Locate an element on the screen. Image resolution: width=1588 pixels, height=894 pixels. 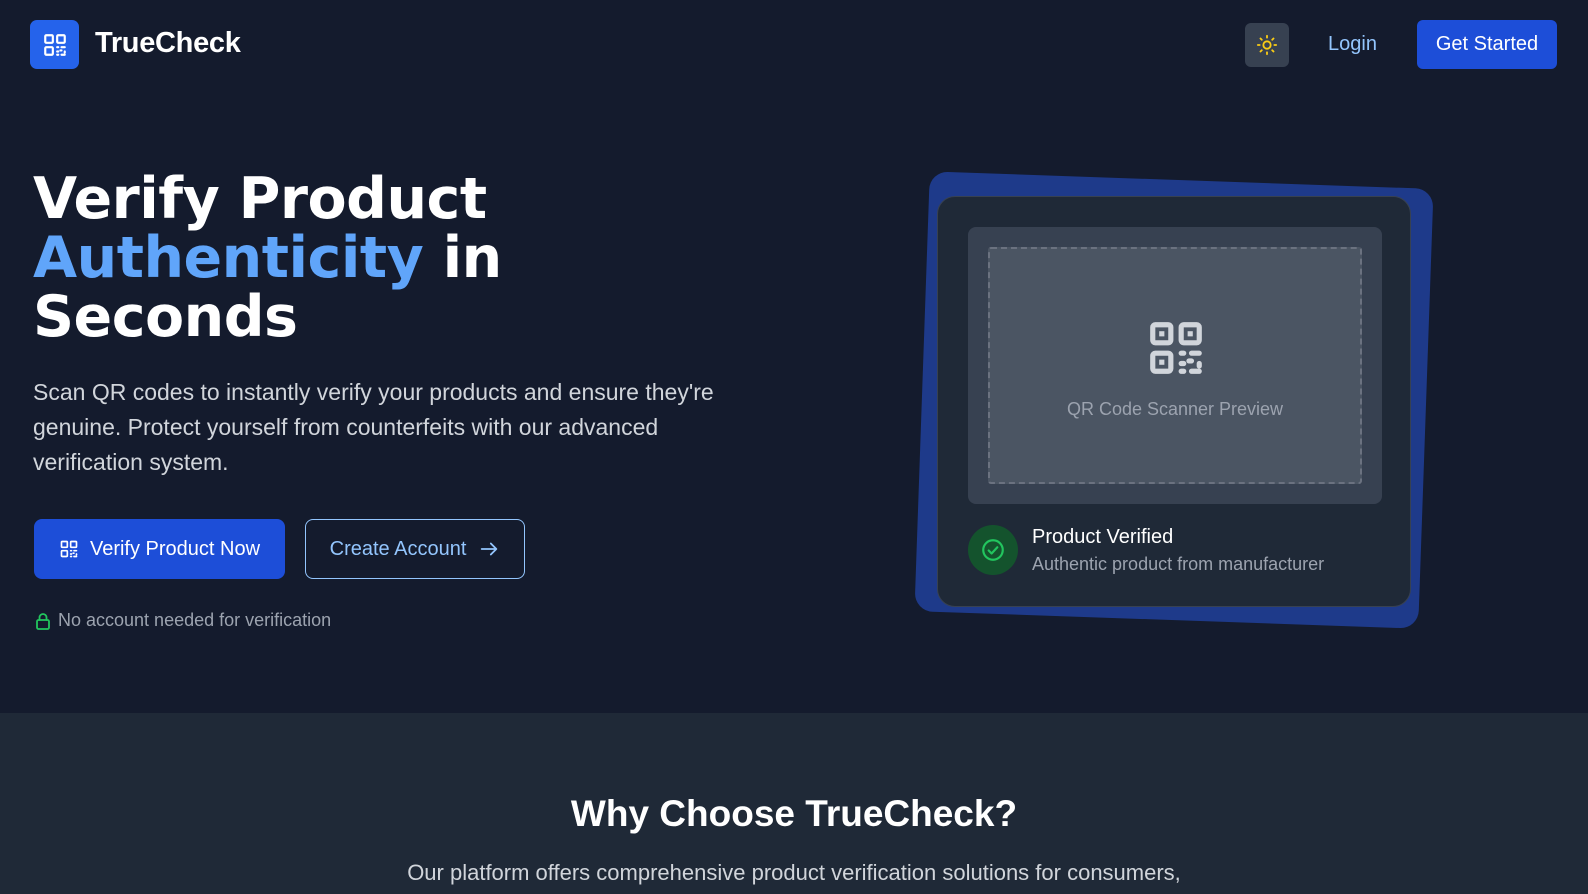
check-circle-icon is located at coordinates (993, 550).